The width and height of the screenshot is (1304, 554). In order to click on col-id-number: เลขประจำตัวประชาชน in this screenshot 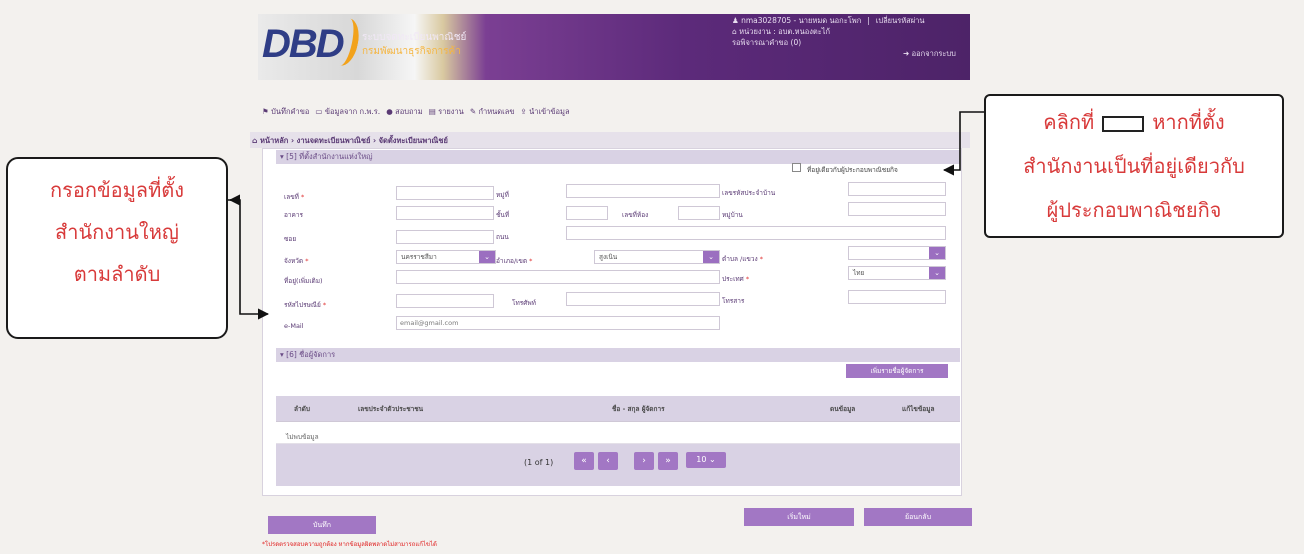, I will do `click(391, 409)`.